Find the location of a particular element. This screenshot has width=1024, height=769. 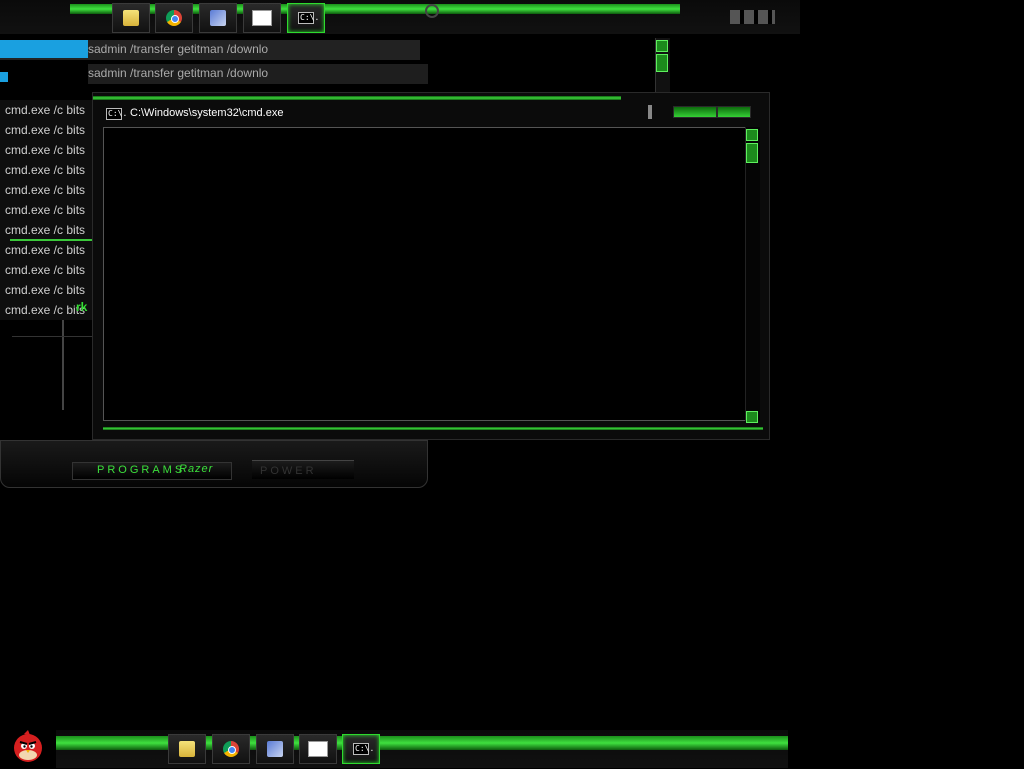

scroll-thumb is located at coordinates (752, 153).